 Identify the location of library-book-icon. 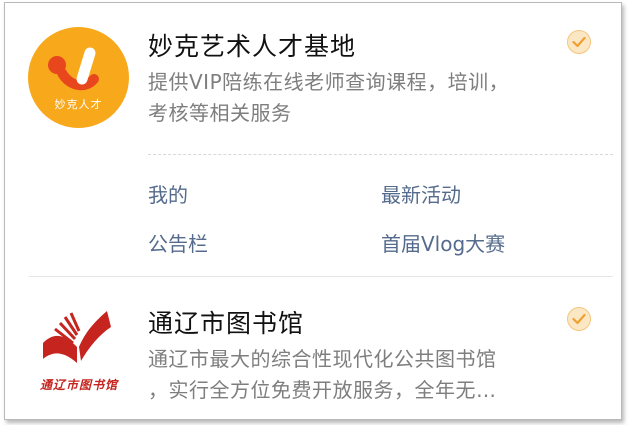
(77, 337).